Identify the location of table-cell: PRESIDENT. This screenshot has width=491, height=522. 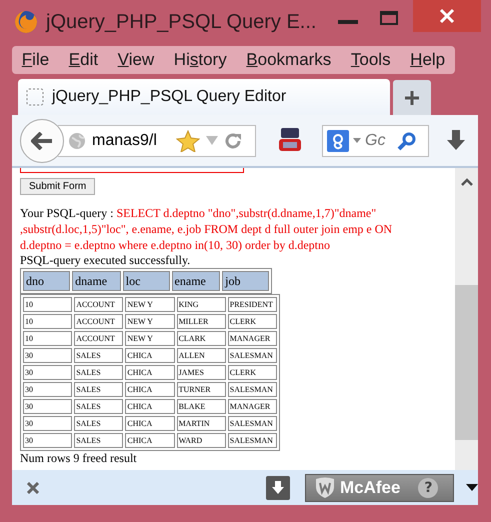
(252, 304).